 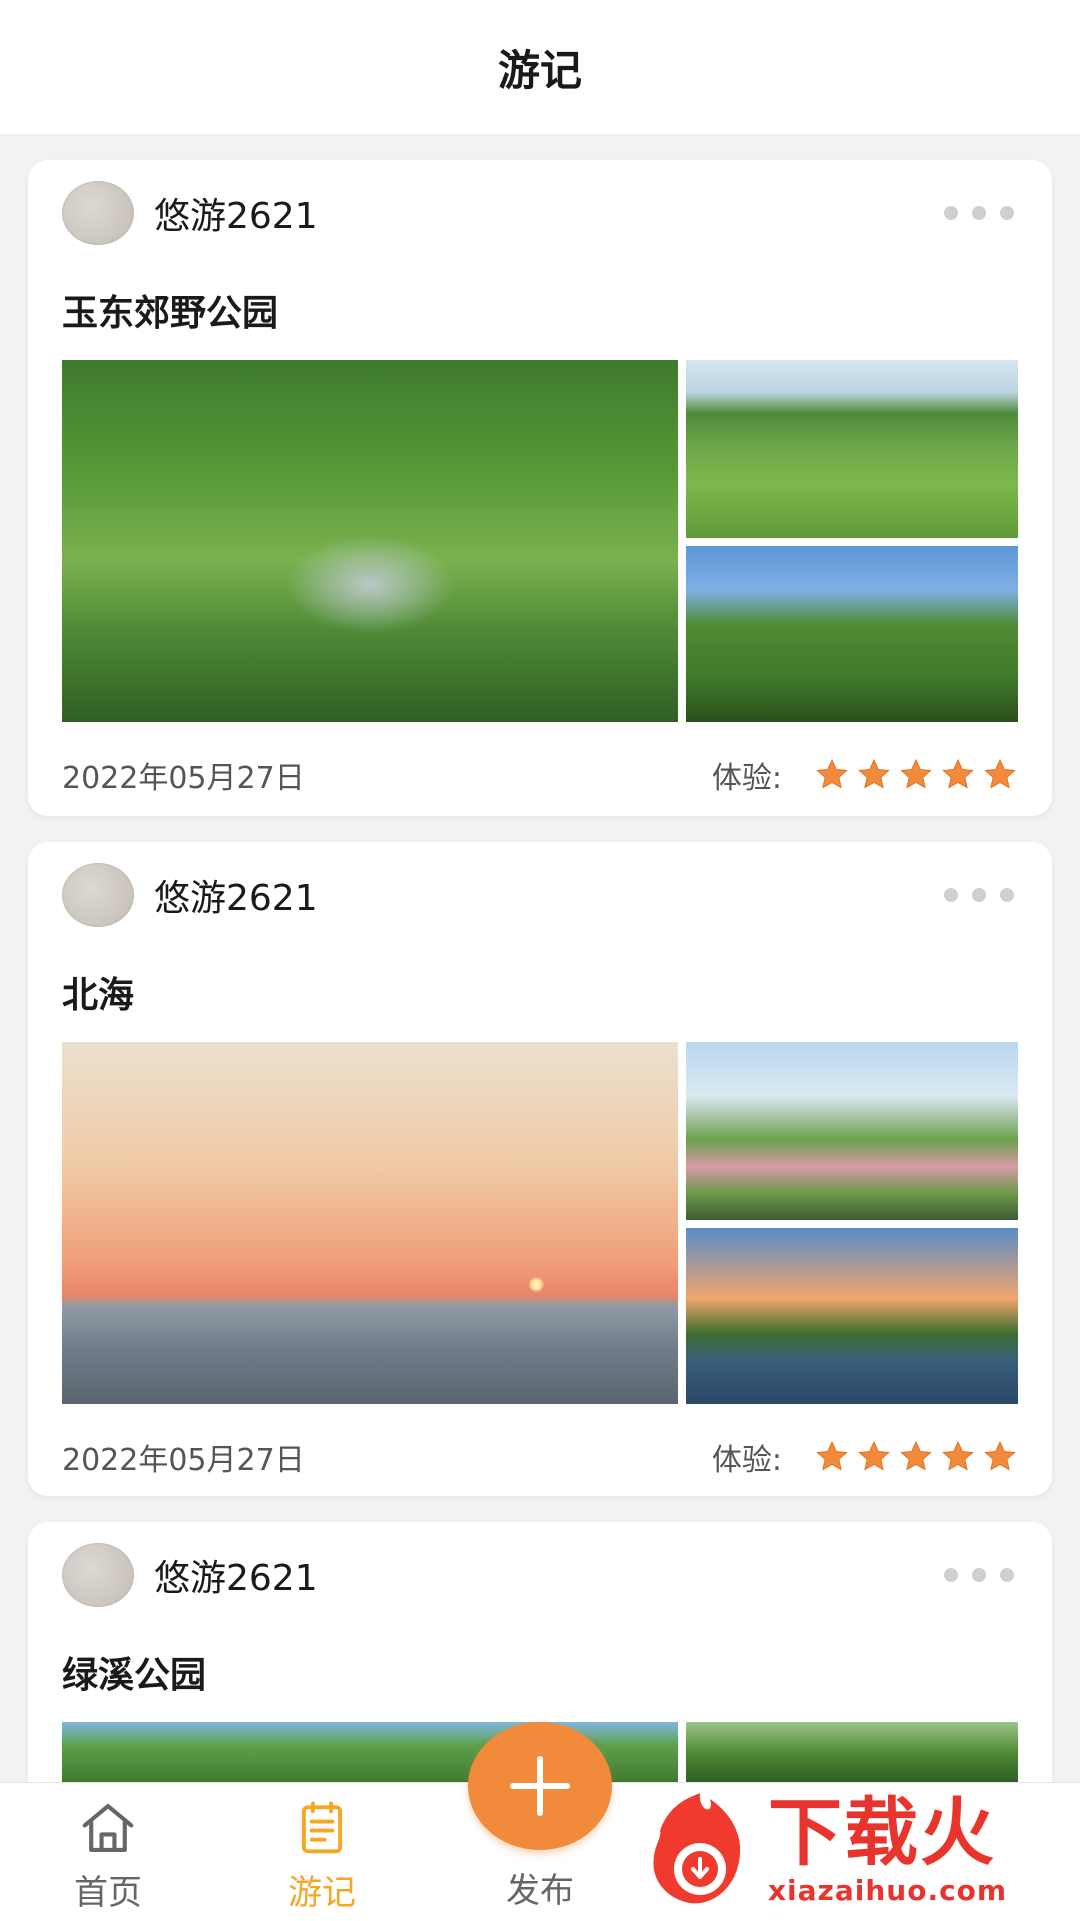 I want to click on flame-logo-icon, so click(x=697, y=1848).